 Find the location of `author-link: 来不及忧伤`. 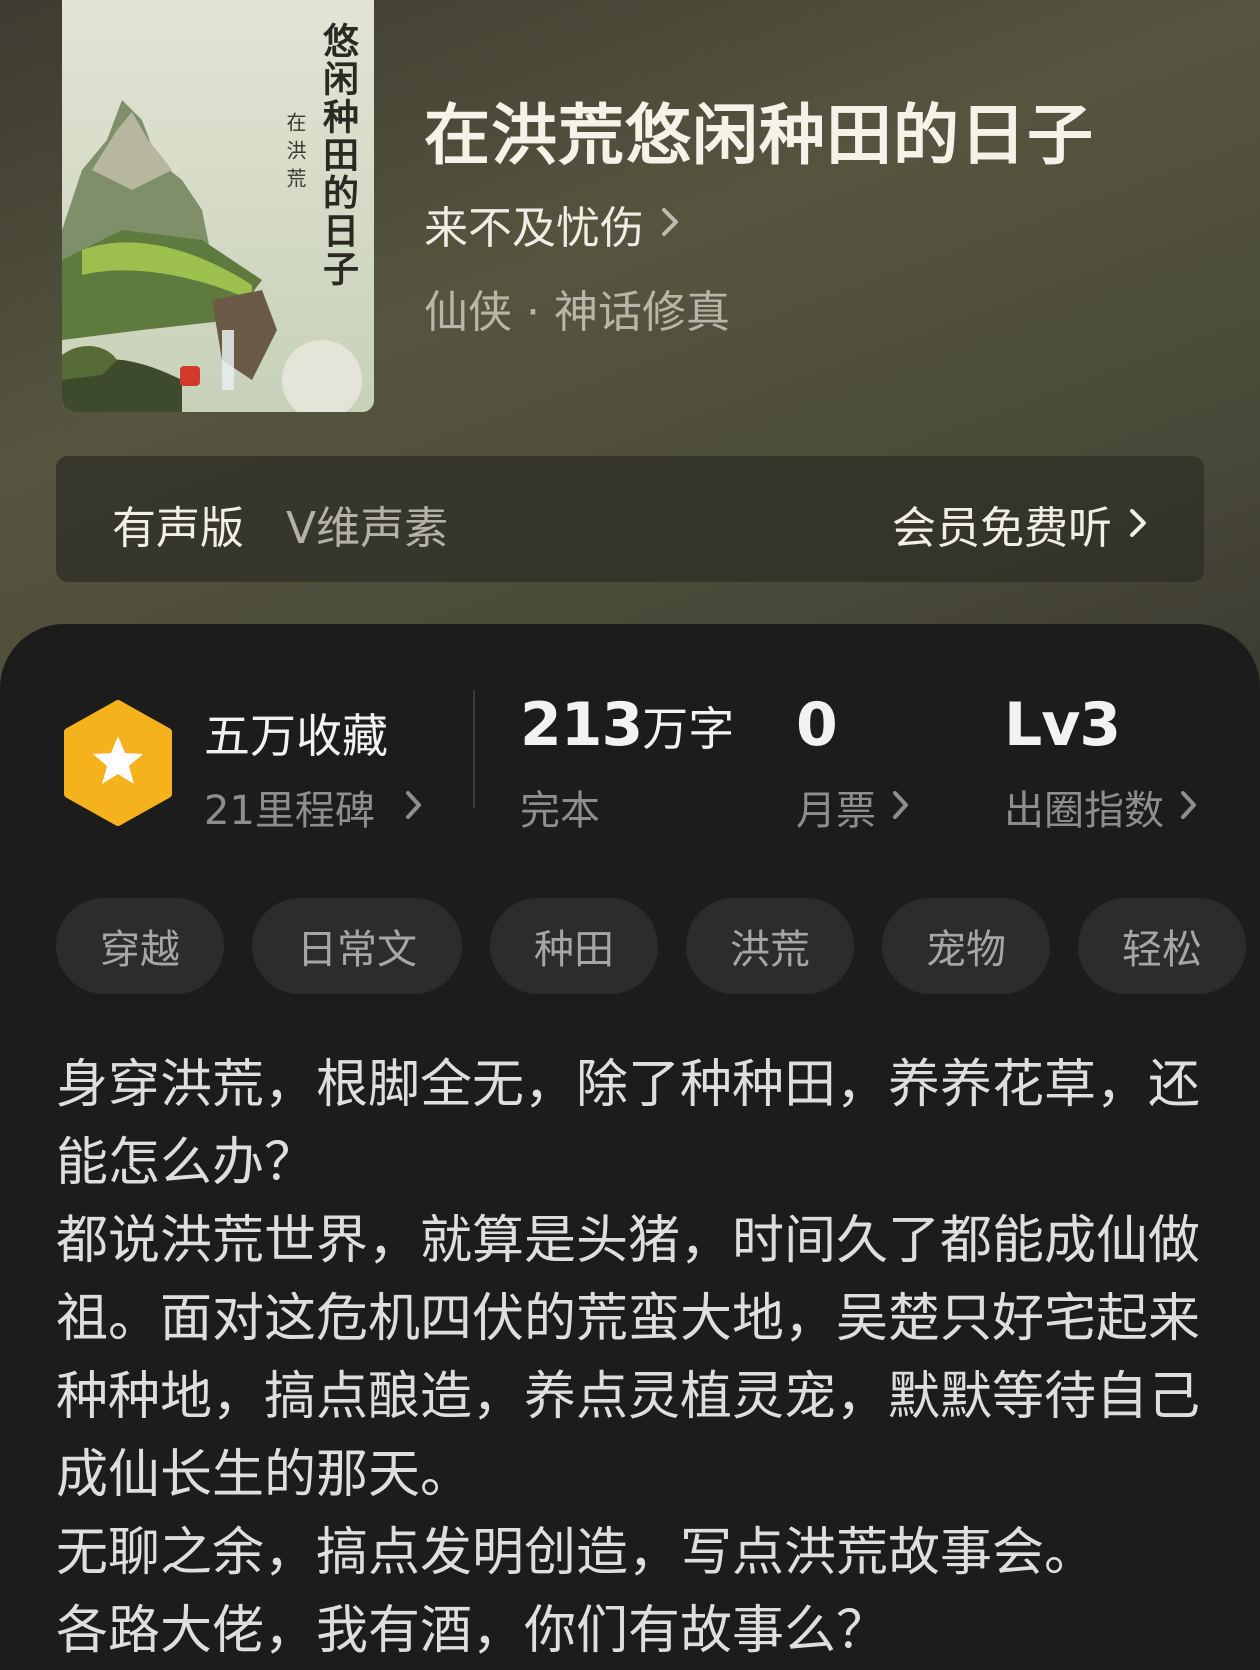

author-link: 来不及忧伤 is located at coordinates (552, 224).